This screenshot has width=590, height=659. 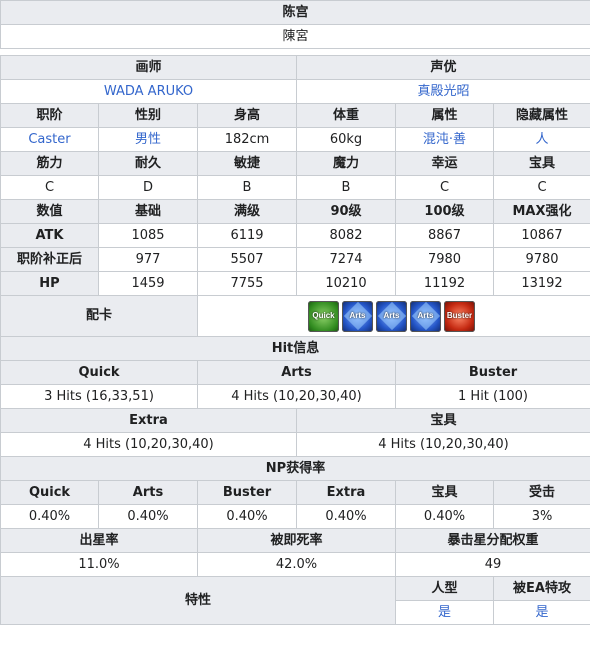 What do you see at coordinates (148, 211) in the screenshot?
I see `stats-header: 基础` at bounding box center [148, 211].